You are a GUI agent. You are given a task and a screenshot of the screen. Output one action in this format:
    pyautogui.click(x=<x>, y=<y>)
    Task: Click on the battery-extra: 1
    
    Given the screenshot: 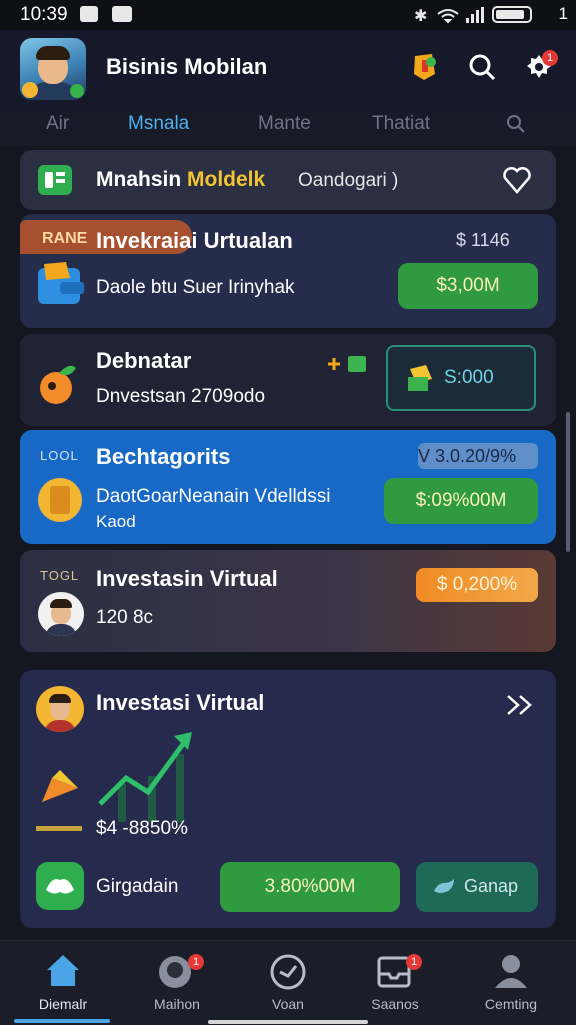 What is the action you would take?
    pyautogui.click(x=563, y=13)
    